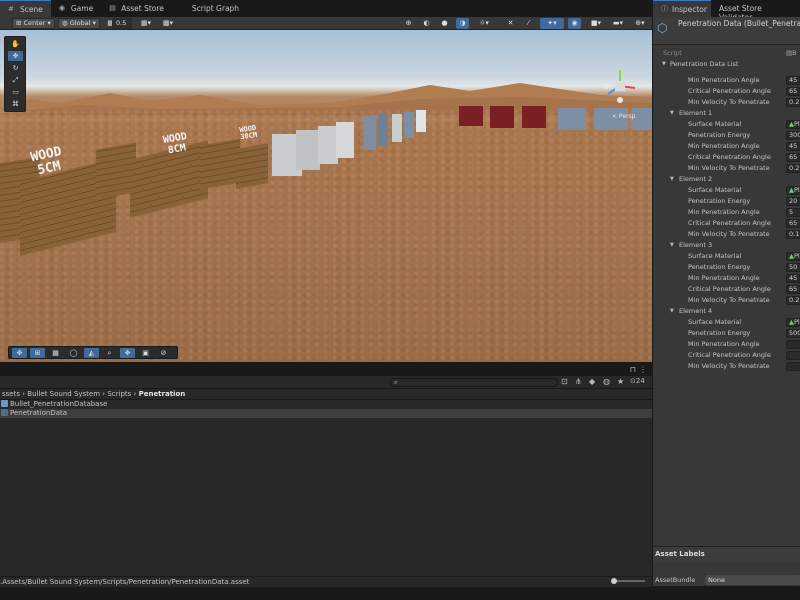 This screenshot has width=800, height=600. What do you see at coordinates (614, 581) in the screenshot?
I see `slider-handle` at bounding box center [614, 581].